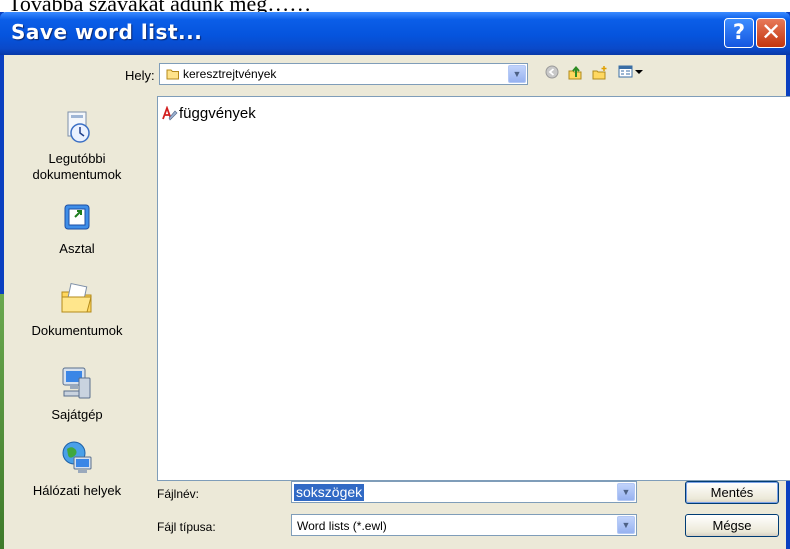 Image resolution: width=790 pixels, height=549 pixels. What do you see at coordinates (77, 166) in the screenshot?
I see `place-recent-label: Legutóbbi dokumentumok` at bounding box center [77, 166].